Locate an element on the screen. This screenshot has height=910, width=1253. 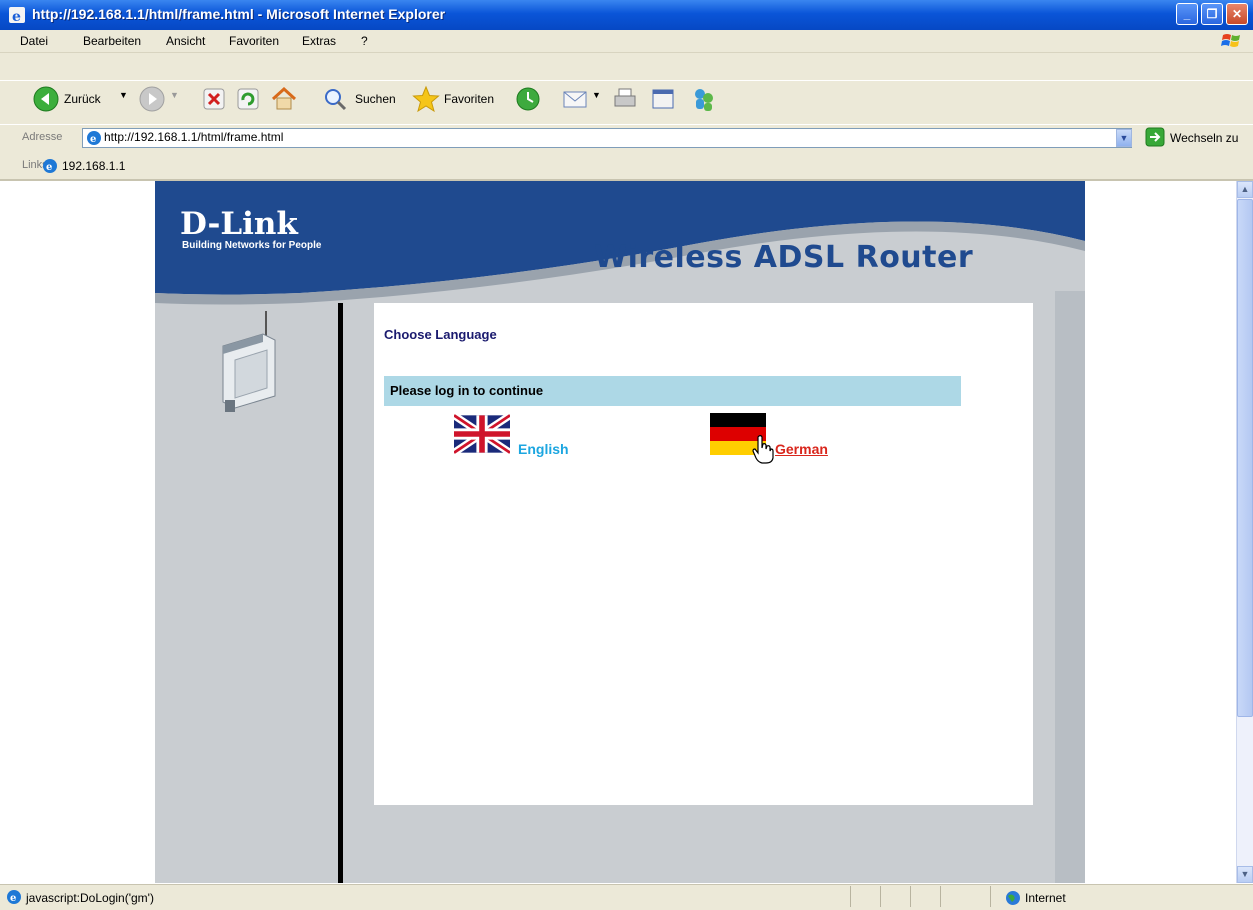
messenger-icon is located at coordinates (704, 99).